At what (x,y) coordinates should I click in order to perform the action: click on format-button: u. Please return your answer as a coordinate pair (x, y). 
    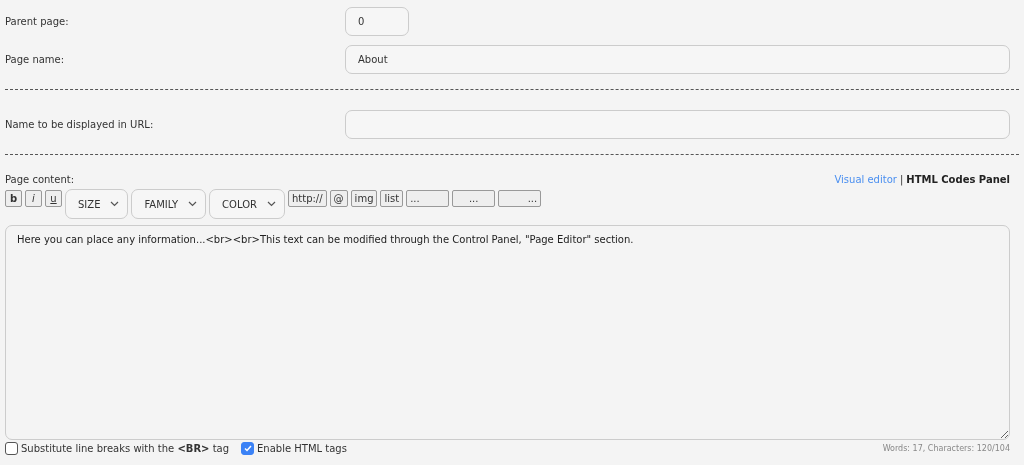
    Looking at the image, I should click on (53, 198).